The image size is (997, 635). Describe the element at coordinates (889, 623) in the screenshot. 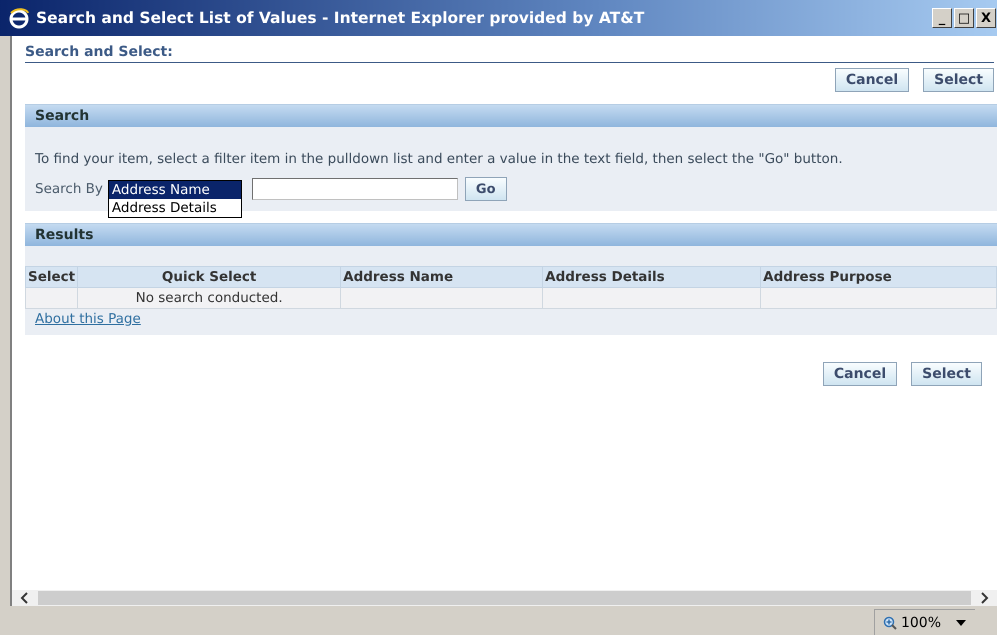

I see `zoom-icon` at that location.